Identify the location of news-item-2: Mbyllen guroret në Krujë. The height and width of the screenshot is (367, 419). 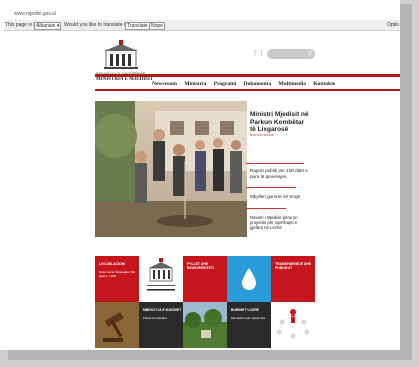
(280, 197).